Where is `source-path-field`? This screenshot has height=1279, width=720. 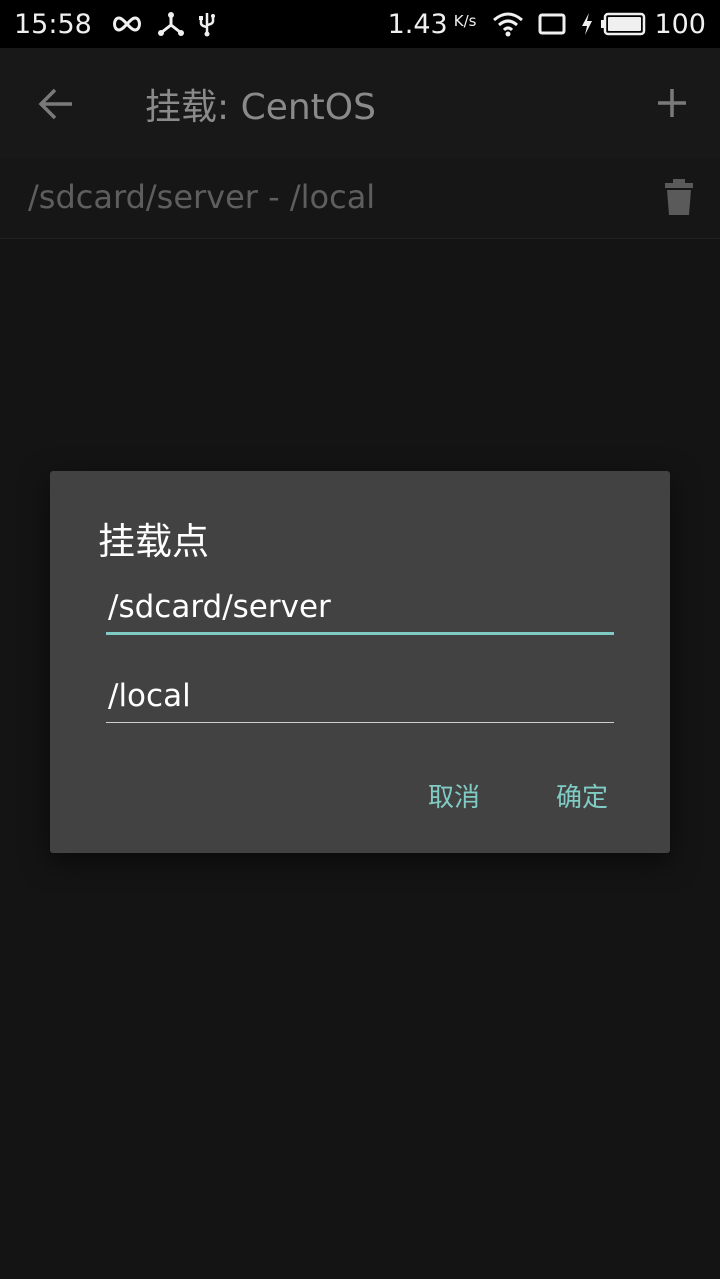 source-path-field is located at coordinates (360, 608).